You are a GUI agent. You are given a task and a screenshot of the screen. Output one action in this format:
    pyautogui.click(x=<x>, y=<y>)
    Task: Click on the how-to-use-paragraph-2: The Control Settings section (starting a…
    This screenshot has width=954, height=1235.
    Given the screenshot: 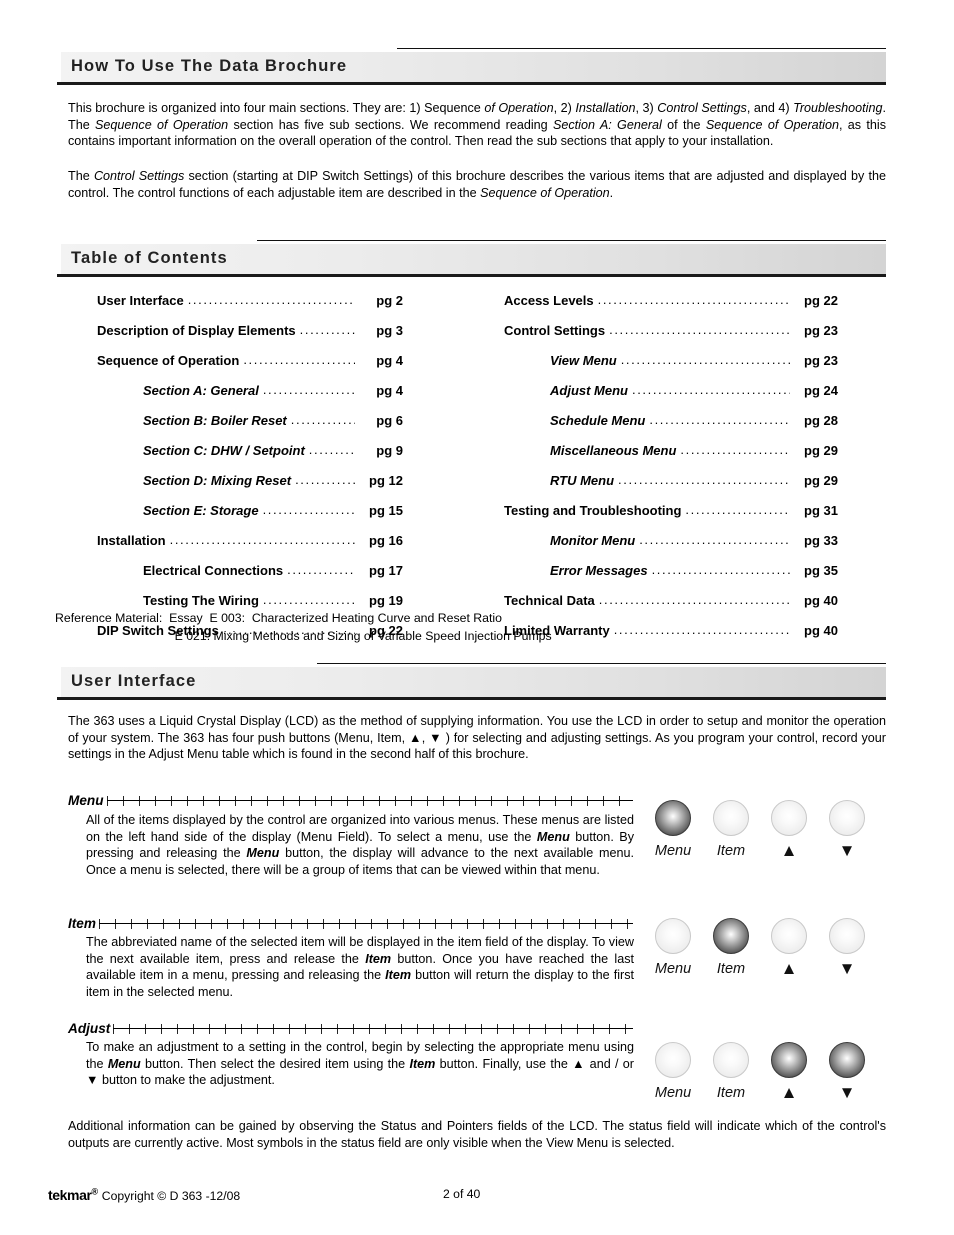 What is the action you would take?
    pyautogui.click(x=477, y=184)
    